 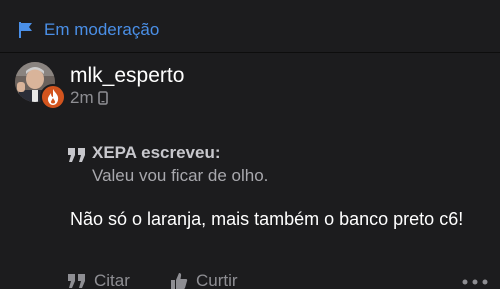 I want to click on username: mlk_esperto, so click(x=127, y=76).